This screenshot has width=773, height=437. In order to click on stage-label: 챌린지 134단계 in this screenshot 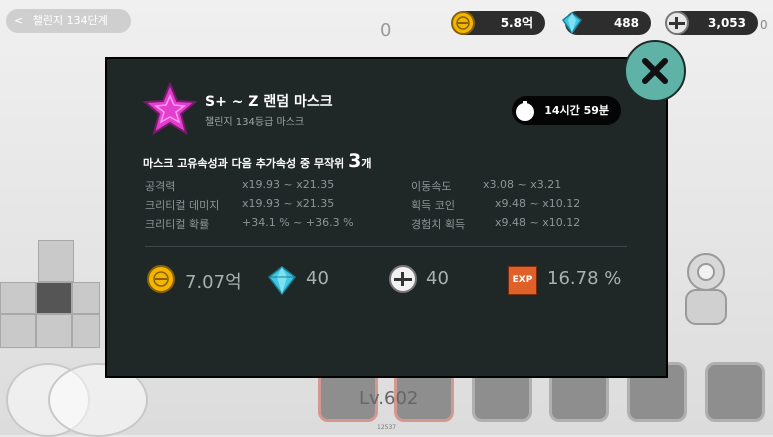, I will do `click(70, 20)`.